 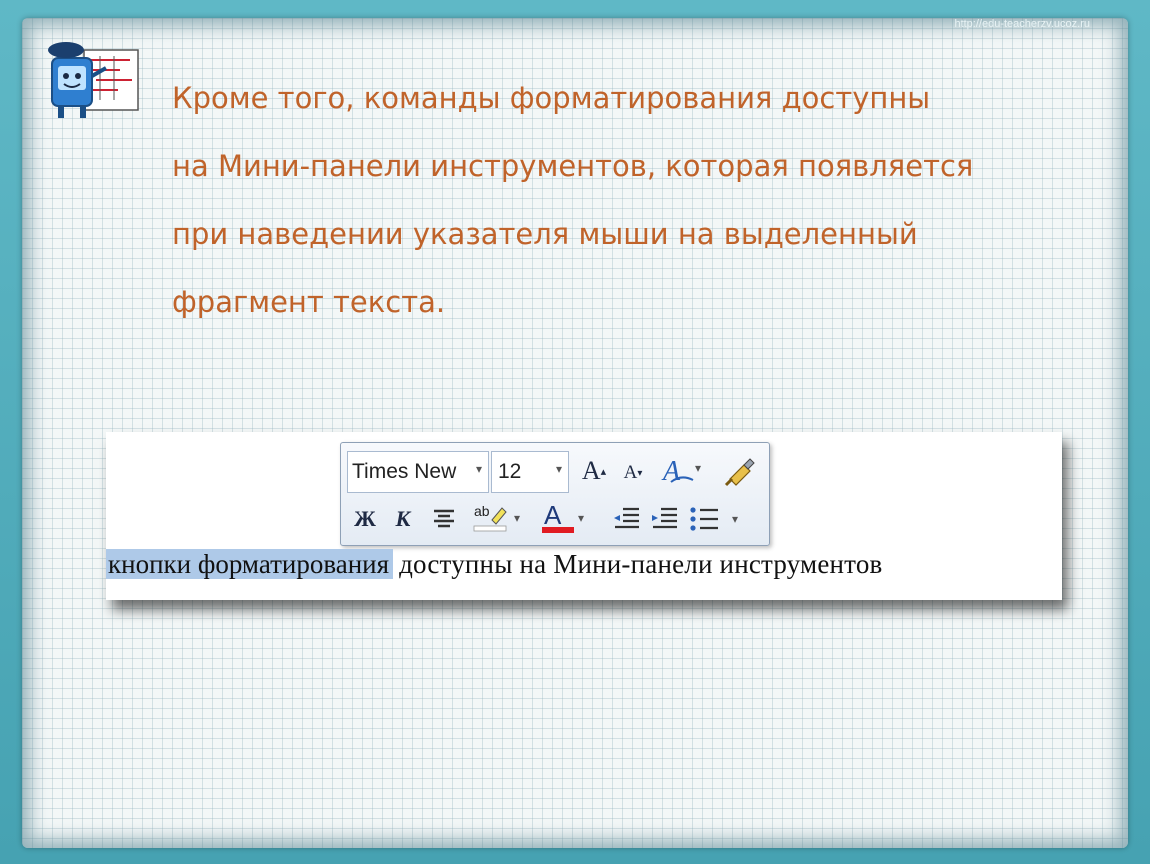 I want to click on font-size-combobox: 12 ▾, so click(x=530, y=472).